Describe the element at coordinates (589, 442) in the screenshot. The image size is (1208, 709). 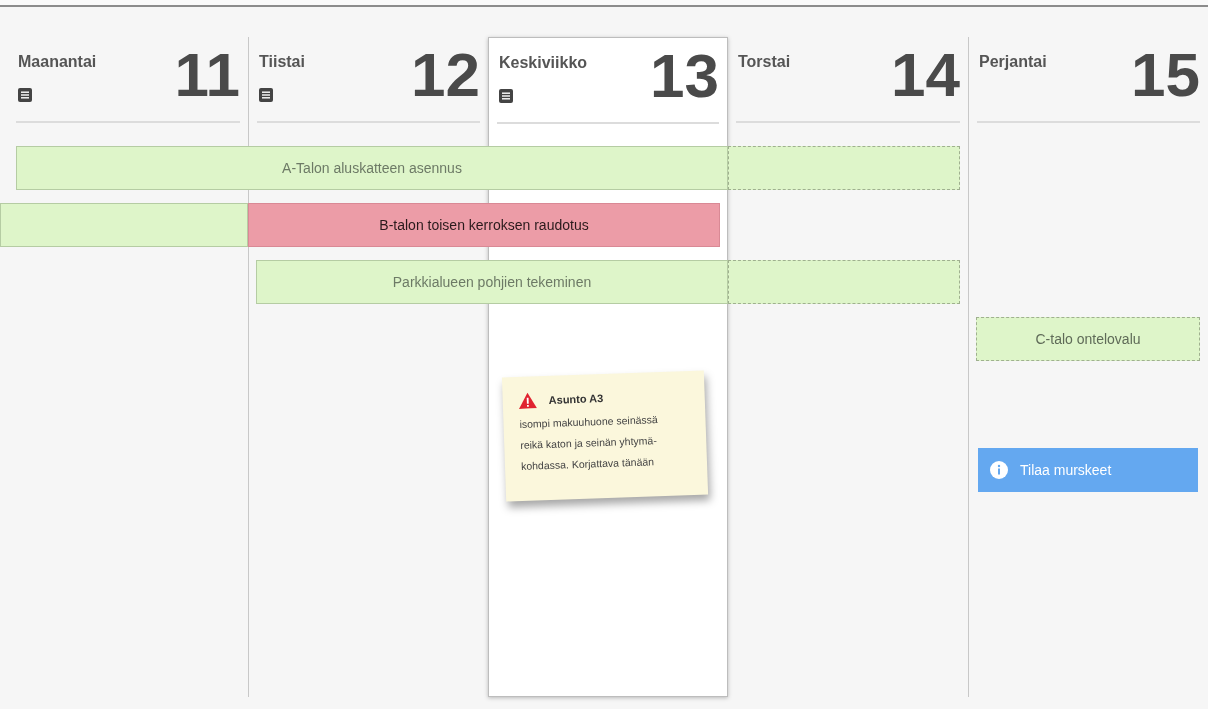
I see `note-text: isompi makuuhuone seinässä reikä katon ja seinän yhtymä-kohdassa. Korjattava tänään` at that location.